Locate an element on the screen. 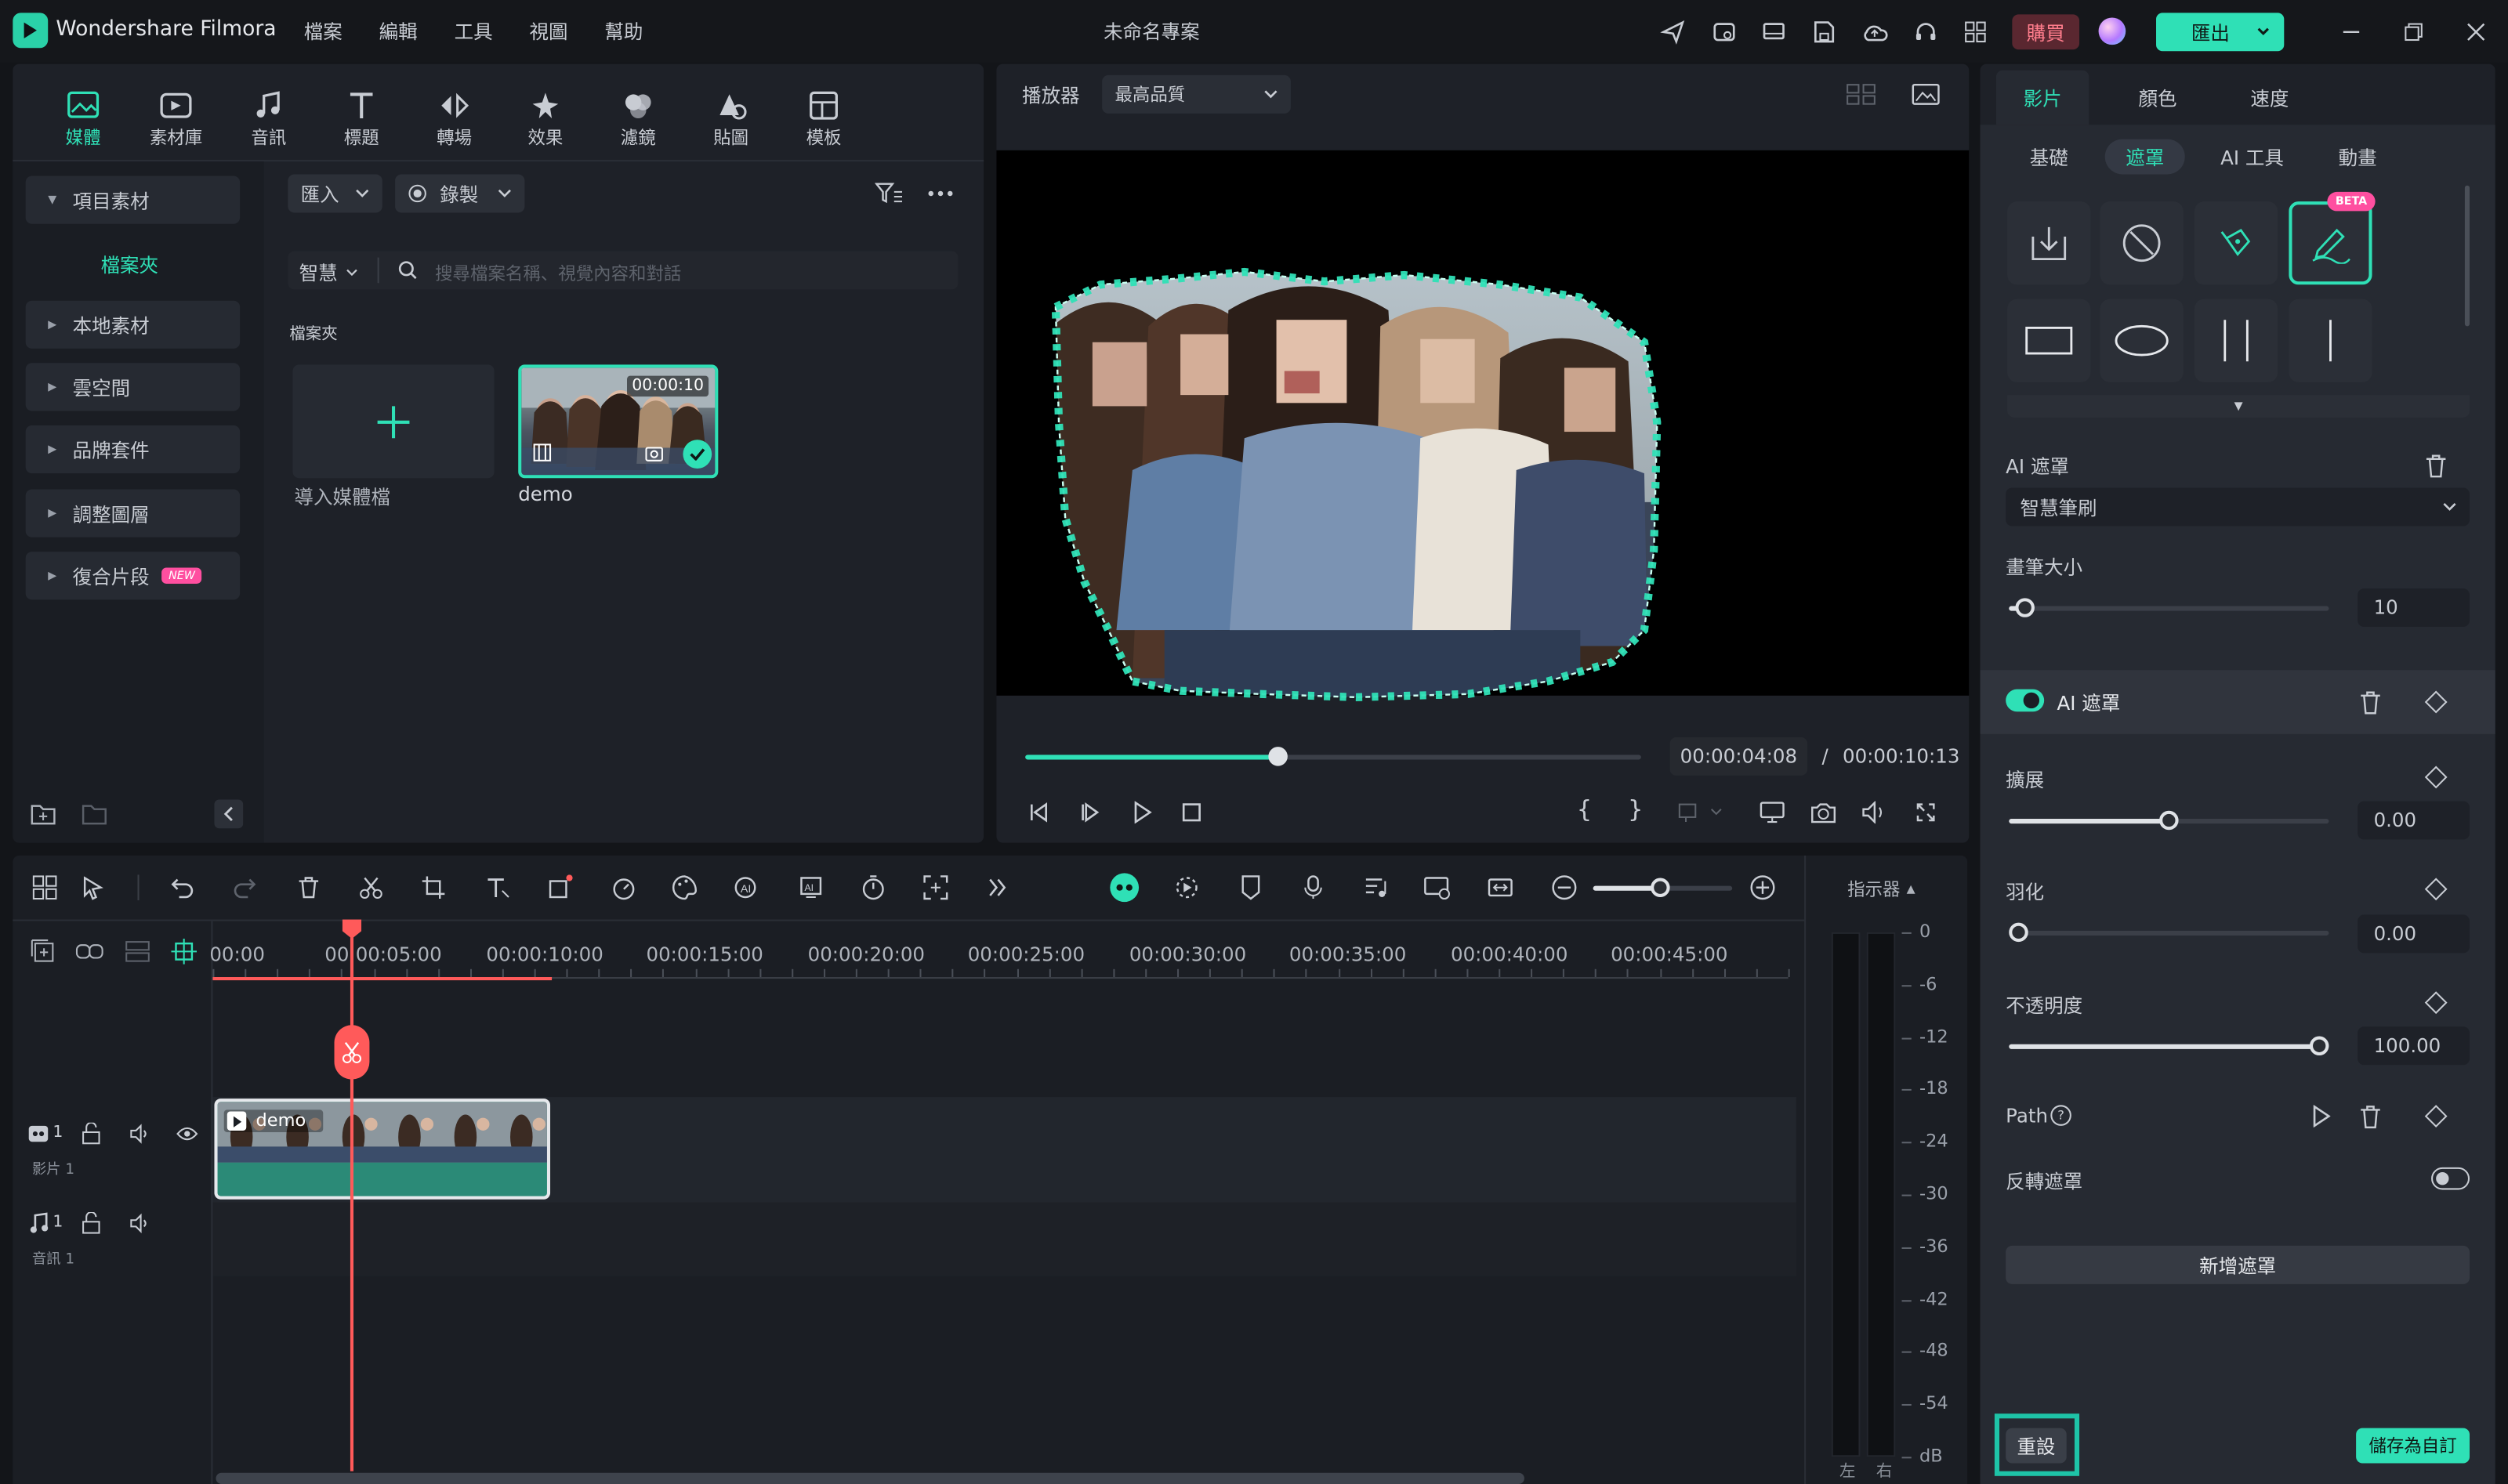 The image size is (2508, 1484). ai-mask-toggle is located at coordinates (2025, 700).